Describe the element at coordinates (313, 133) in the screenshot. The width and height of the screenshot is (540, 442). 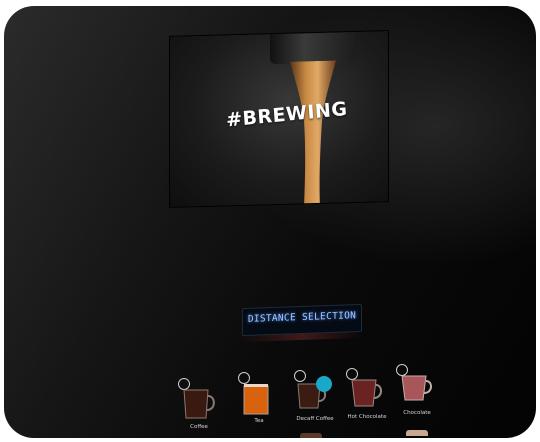
I see `coffee-stream-image` at that location.